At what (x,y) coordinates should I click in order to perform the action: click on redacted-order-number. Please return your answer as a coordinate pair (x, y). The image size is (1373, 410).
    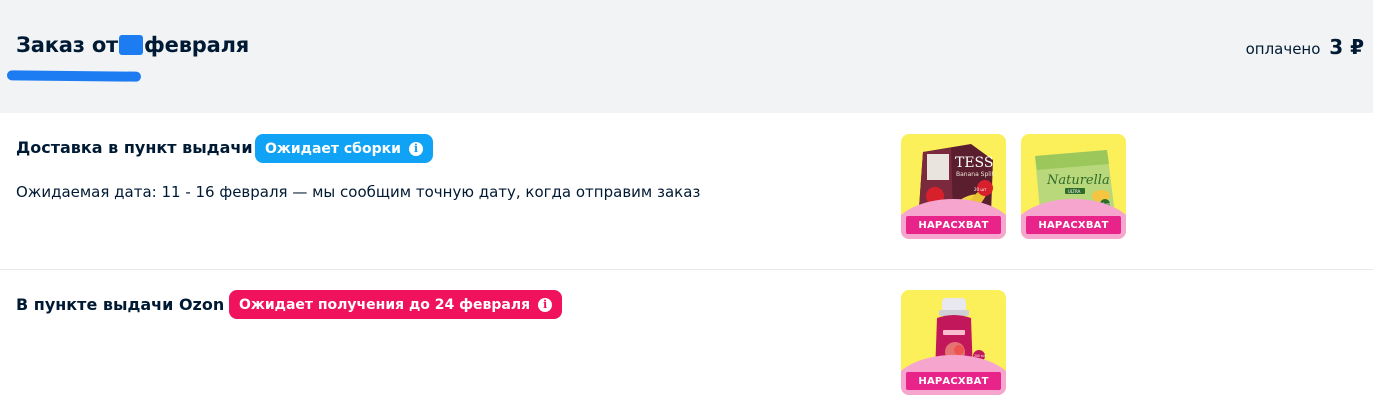
    Looking at the image, I should click on (74, 76).